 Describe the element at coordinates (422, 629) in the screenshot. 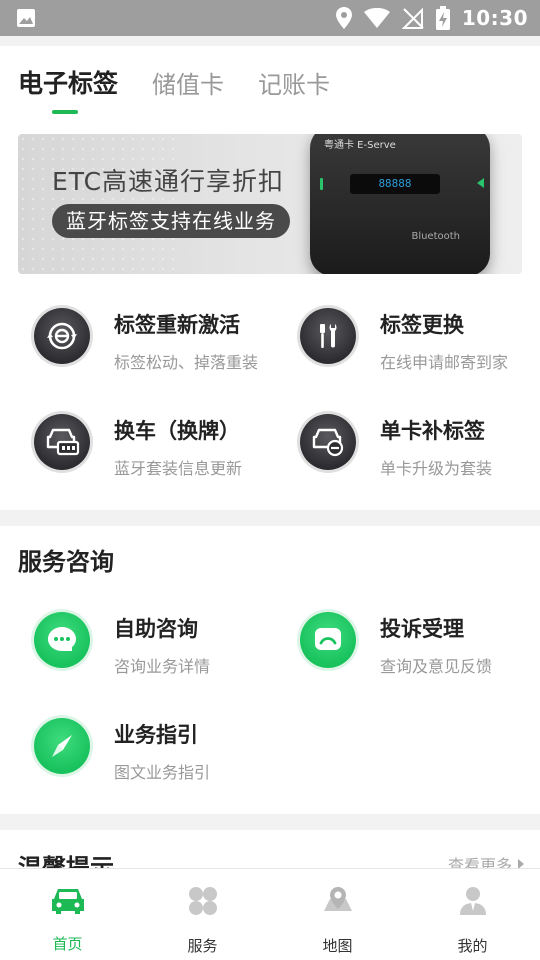

I see `complaint-title: 投诉受理` at that location.